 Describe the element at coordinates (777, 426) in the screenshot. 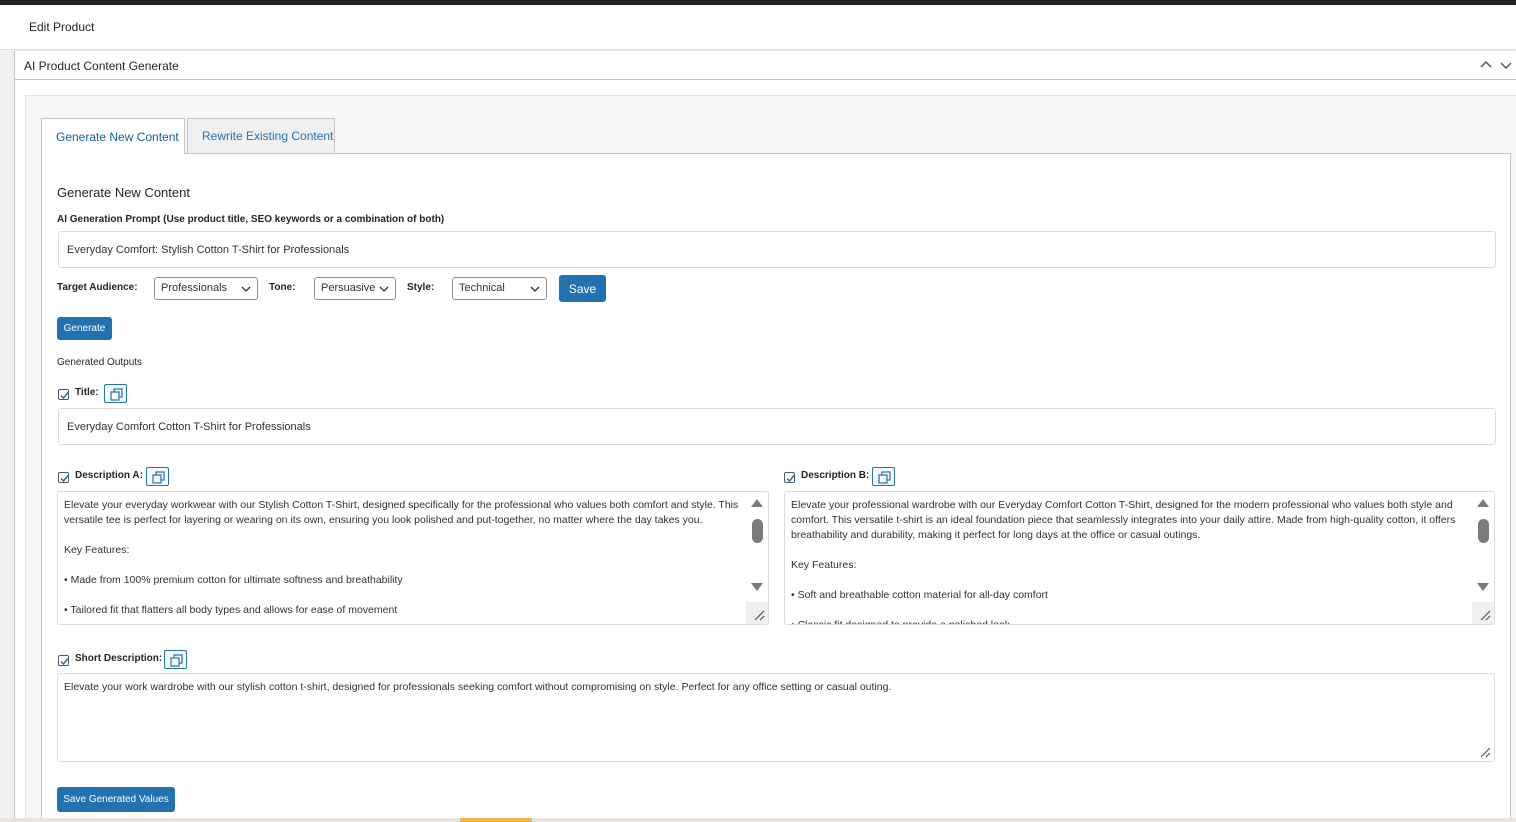

I see `title-output-field` at that location.